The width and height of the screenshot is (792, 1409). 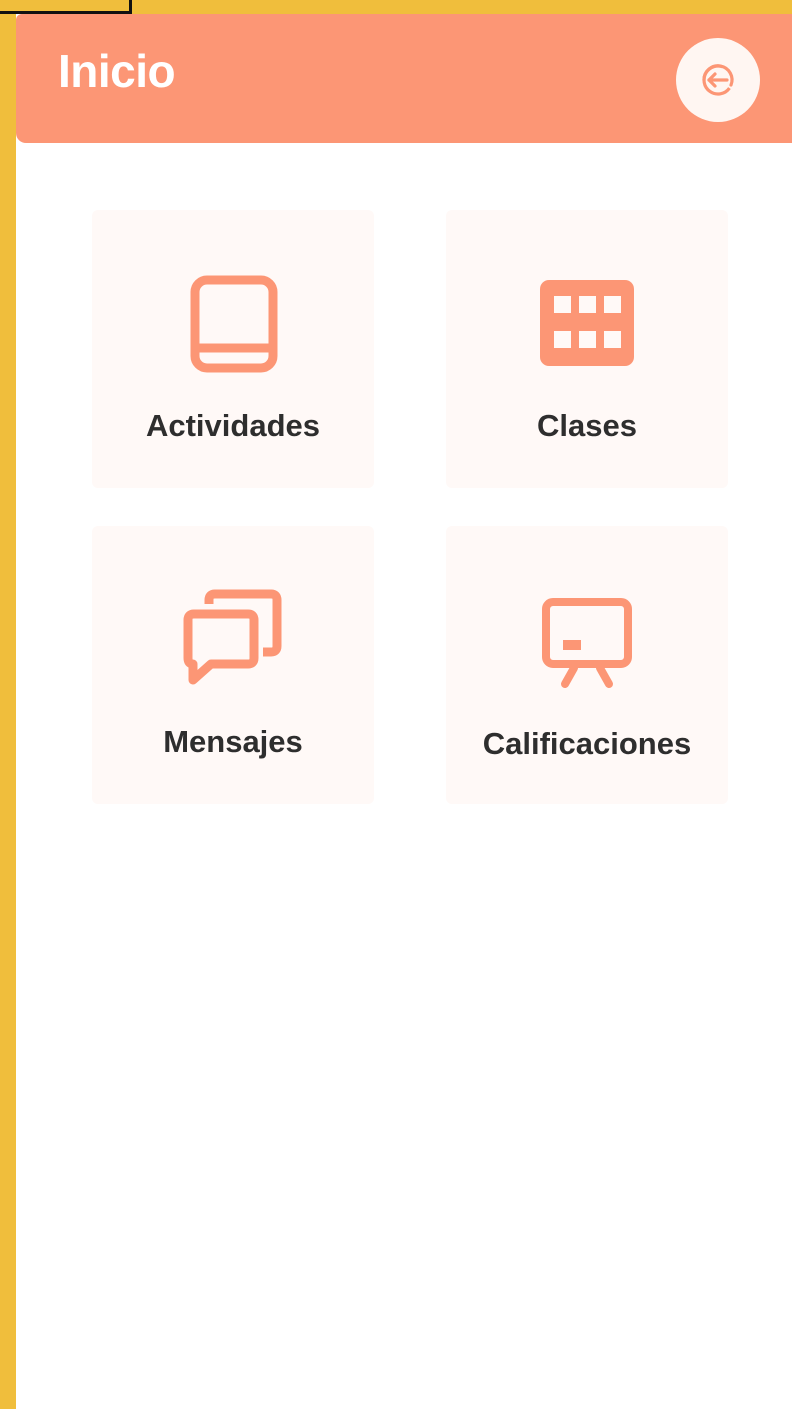 I want to click on tile-label: Calificaciones, so click(x=587, y=743).